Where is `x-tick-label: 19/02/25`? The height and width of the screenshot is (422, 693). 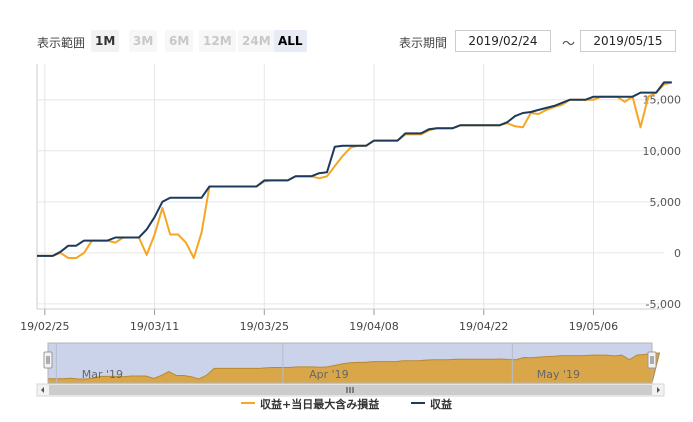 x-tick-label: 19/02/25 is located at coordinates (44, 326).